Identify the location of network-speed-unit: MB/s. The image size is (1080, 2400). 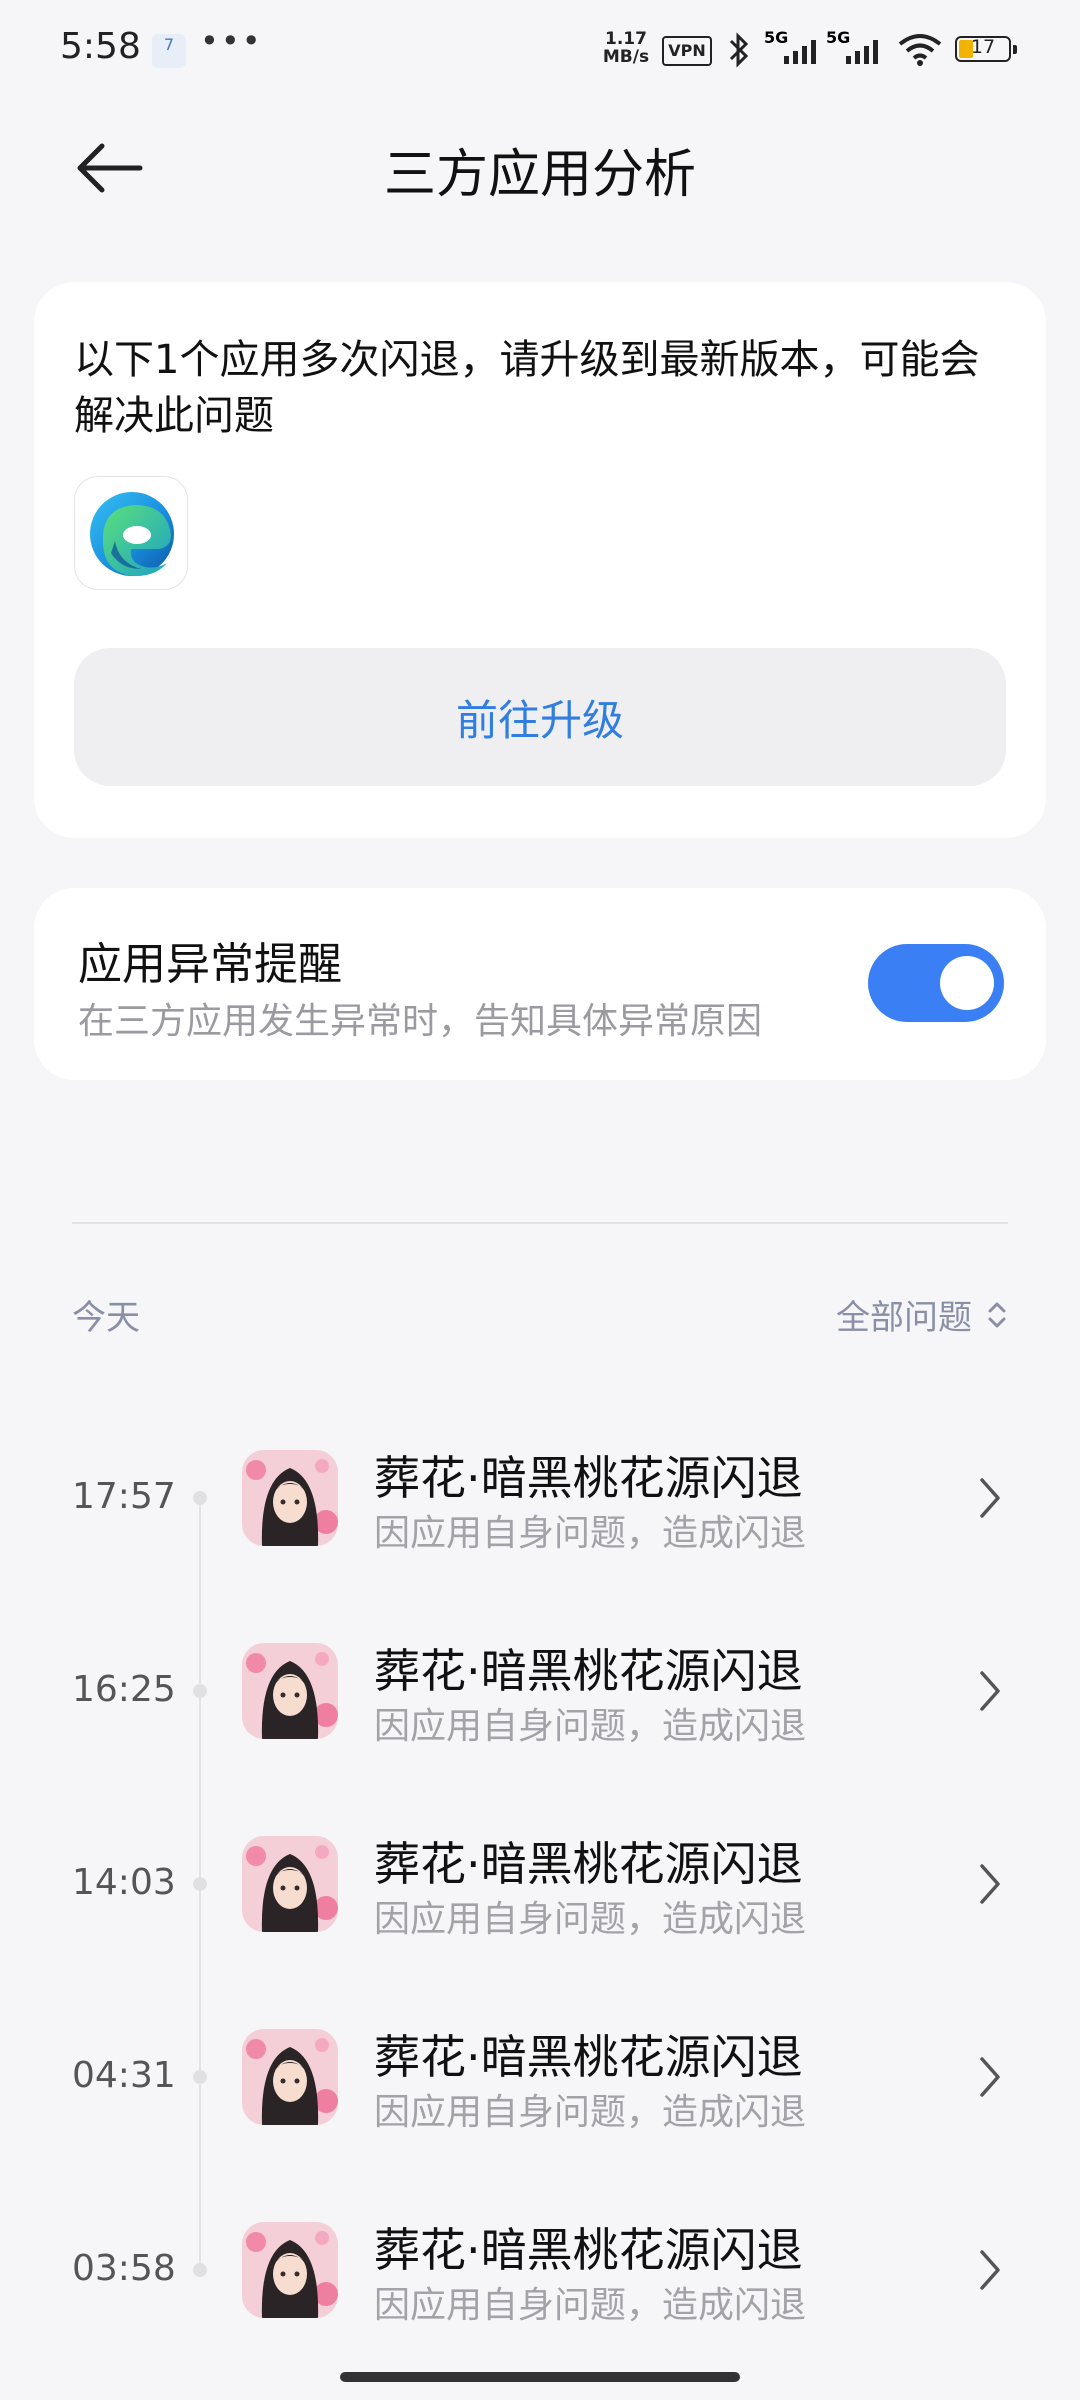
(626, 57).